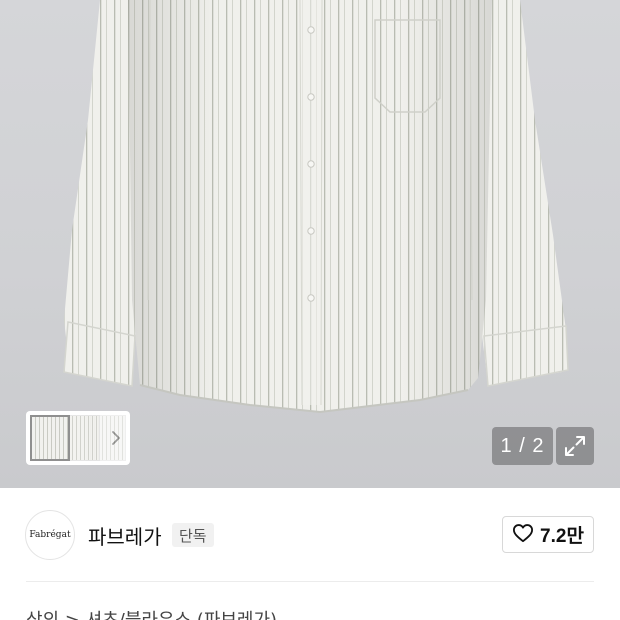 Image resolution: width=620 pixels, height=620 pixels. I want to click on breadcrumb: 상의 > 셔츠/블라우스 (파브레가), so click(151, 613).